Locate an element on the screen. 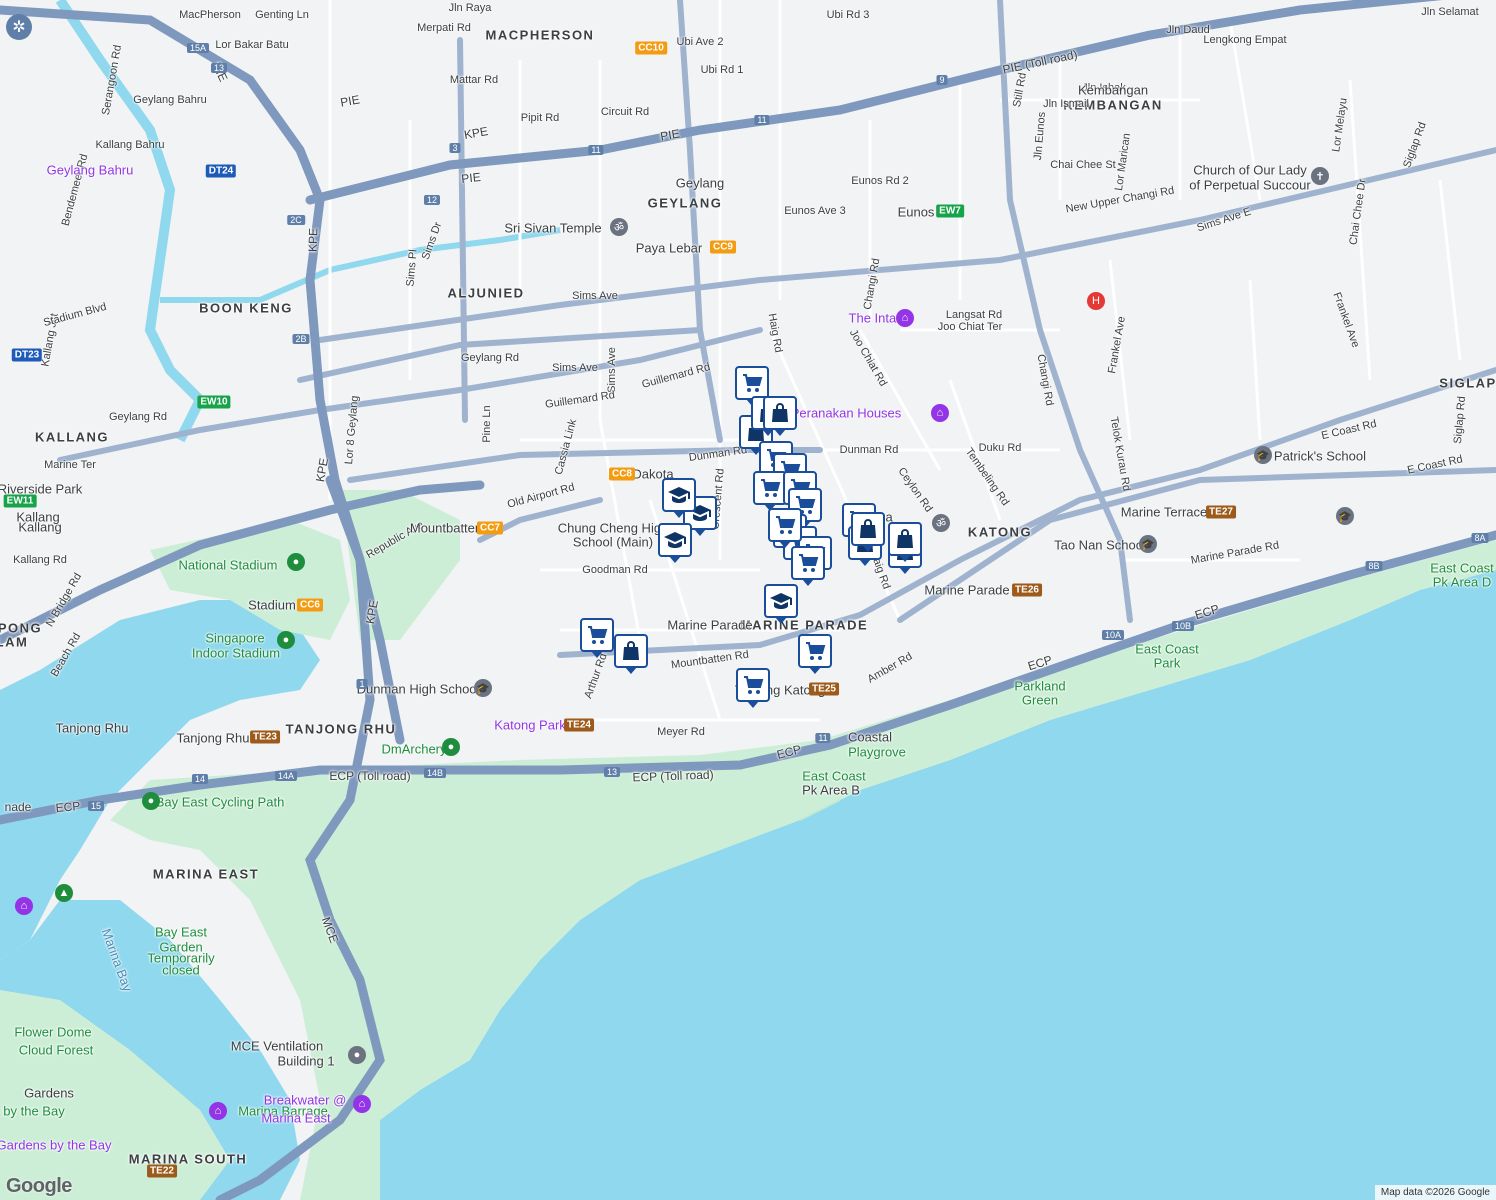  poi-label: Gardens is located at coordinates (49, 1093).